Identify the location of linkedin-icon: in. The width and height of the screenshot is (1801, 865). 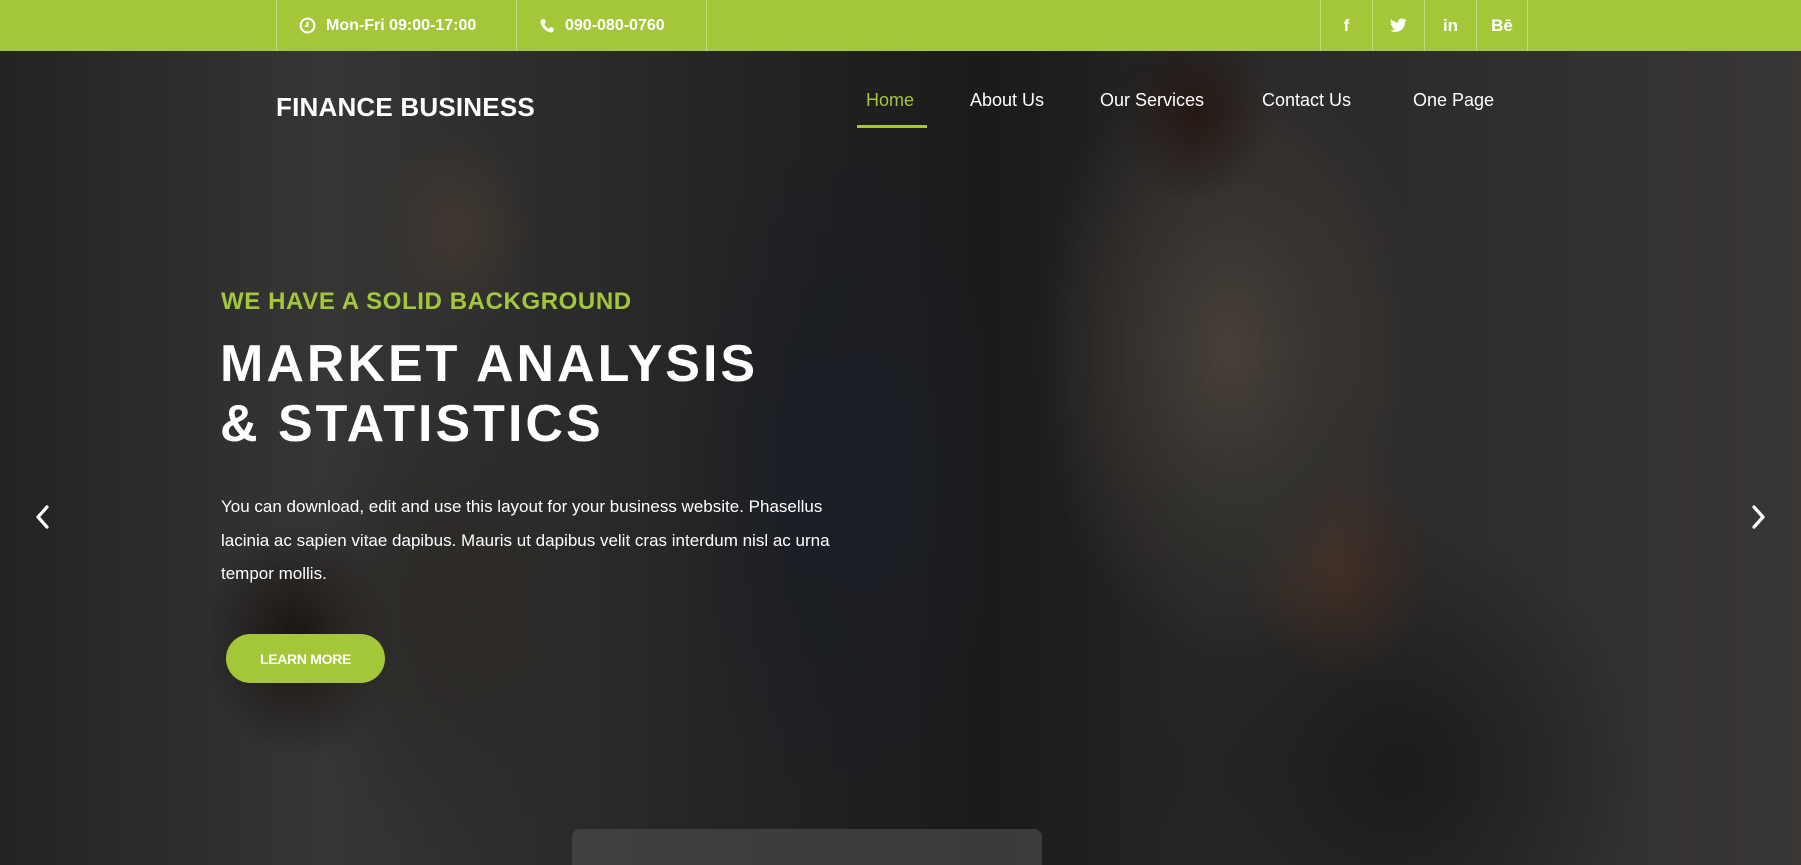
(1450, 25).